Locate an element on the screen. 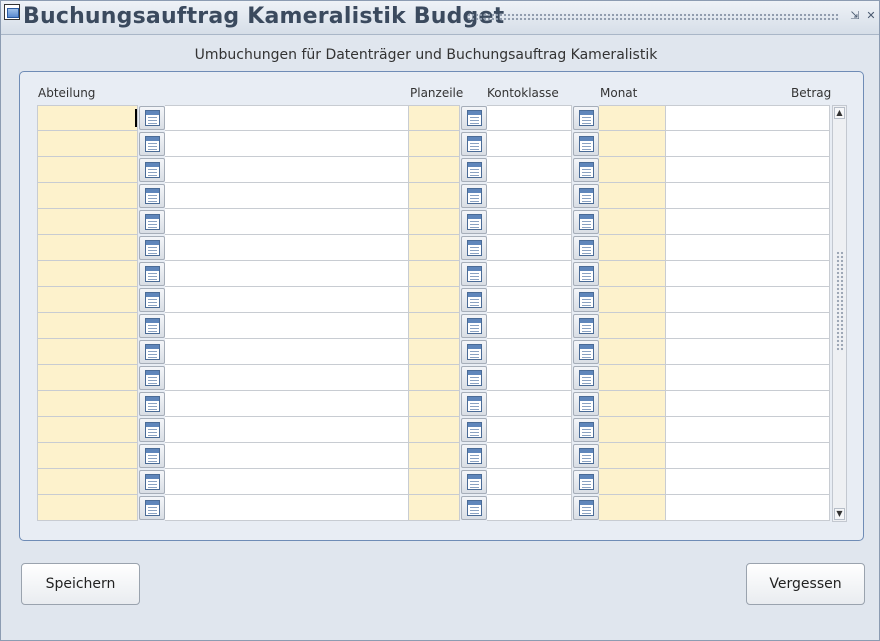  vertical-scrollbar: ▲ ▼ is located at coordinates (839, 313).